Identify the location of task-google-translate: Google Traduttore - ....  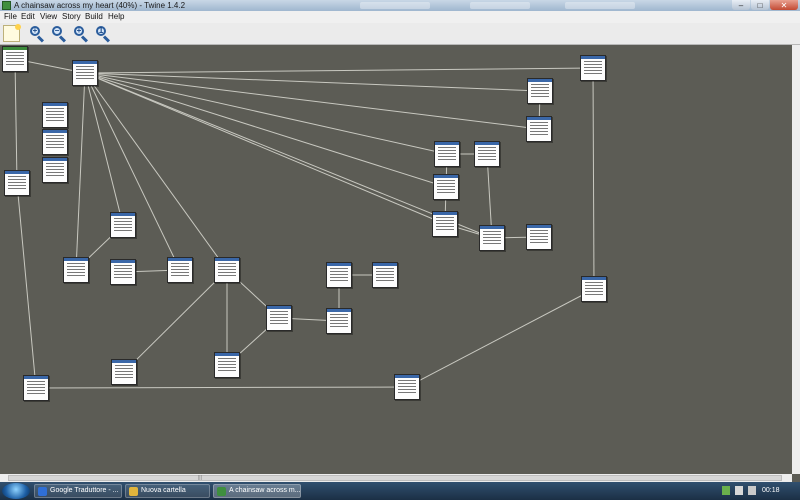
(78, 491).